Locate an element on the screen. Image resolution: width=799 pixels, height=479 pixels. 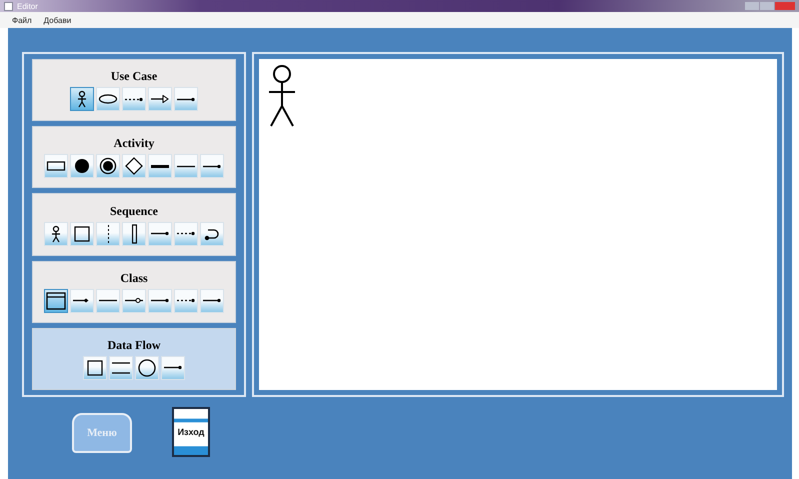
section-title: Use Case is located at coordinates (134, 76).